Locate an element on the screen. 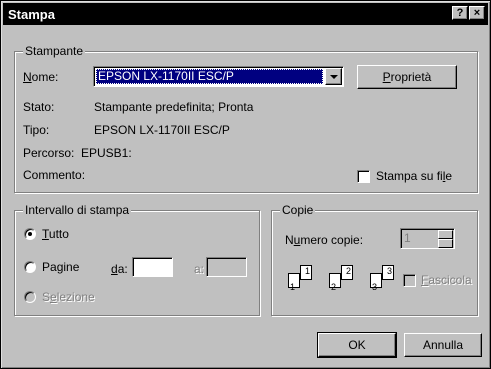 This screenshot has width=491, height=369. print-to-file-checkbox is located at coordinates (363, 176).